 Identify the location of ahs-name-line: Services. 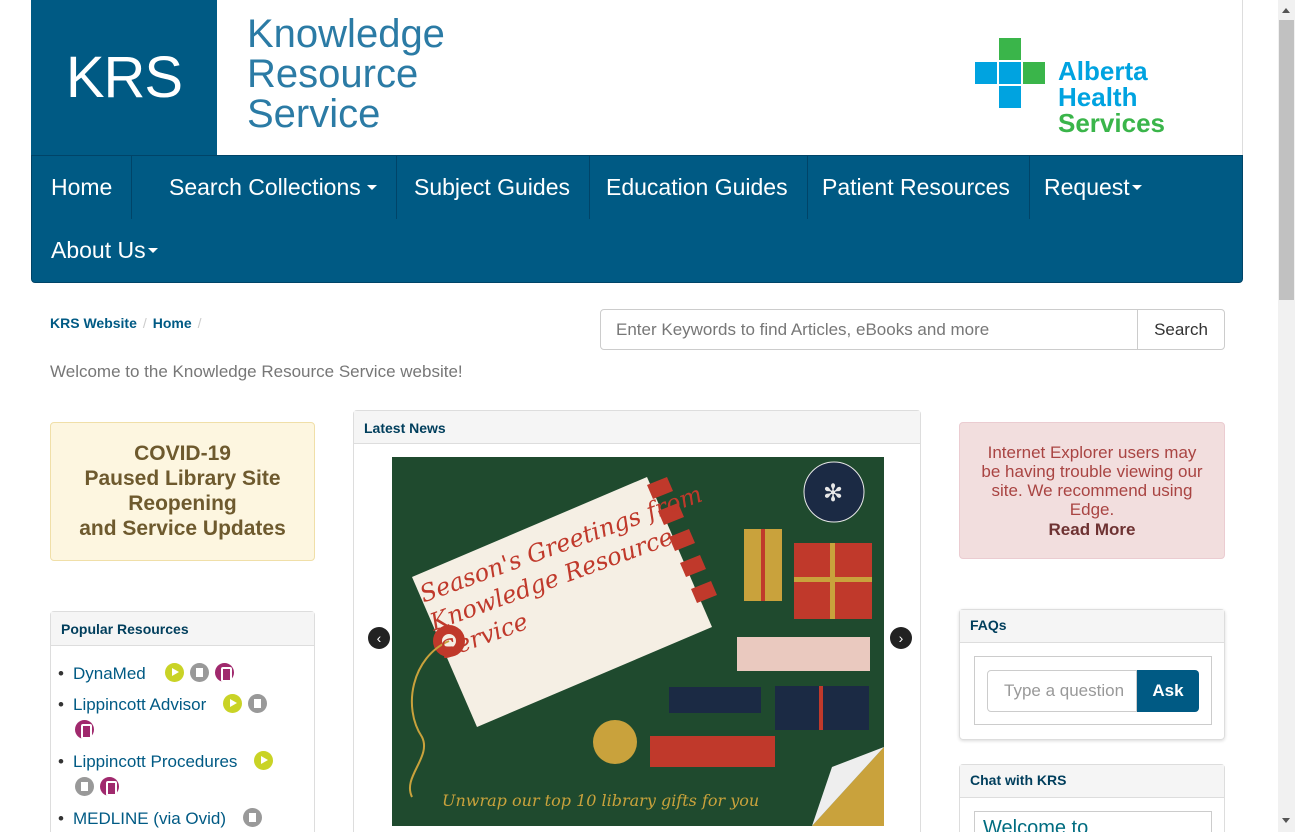
(1111, 123).